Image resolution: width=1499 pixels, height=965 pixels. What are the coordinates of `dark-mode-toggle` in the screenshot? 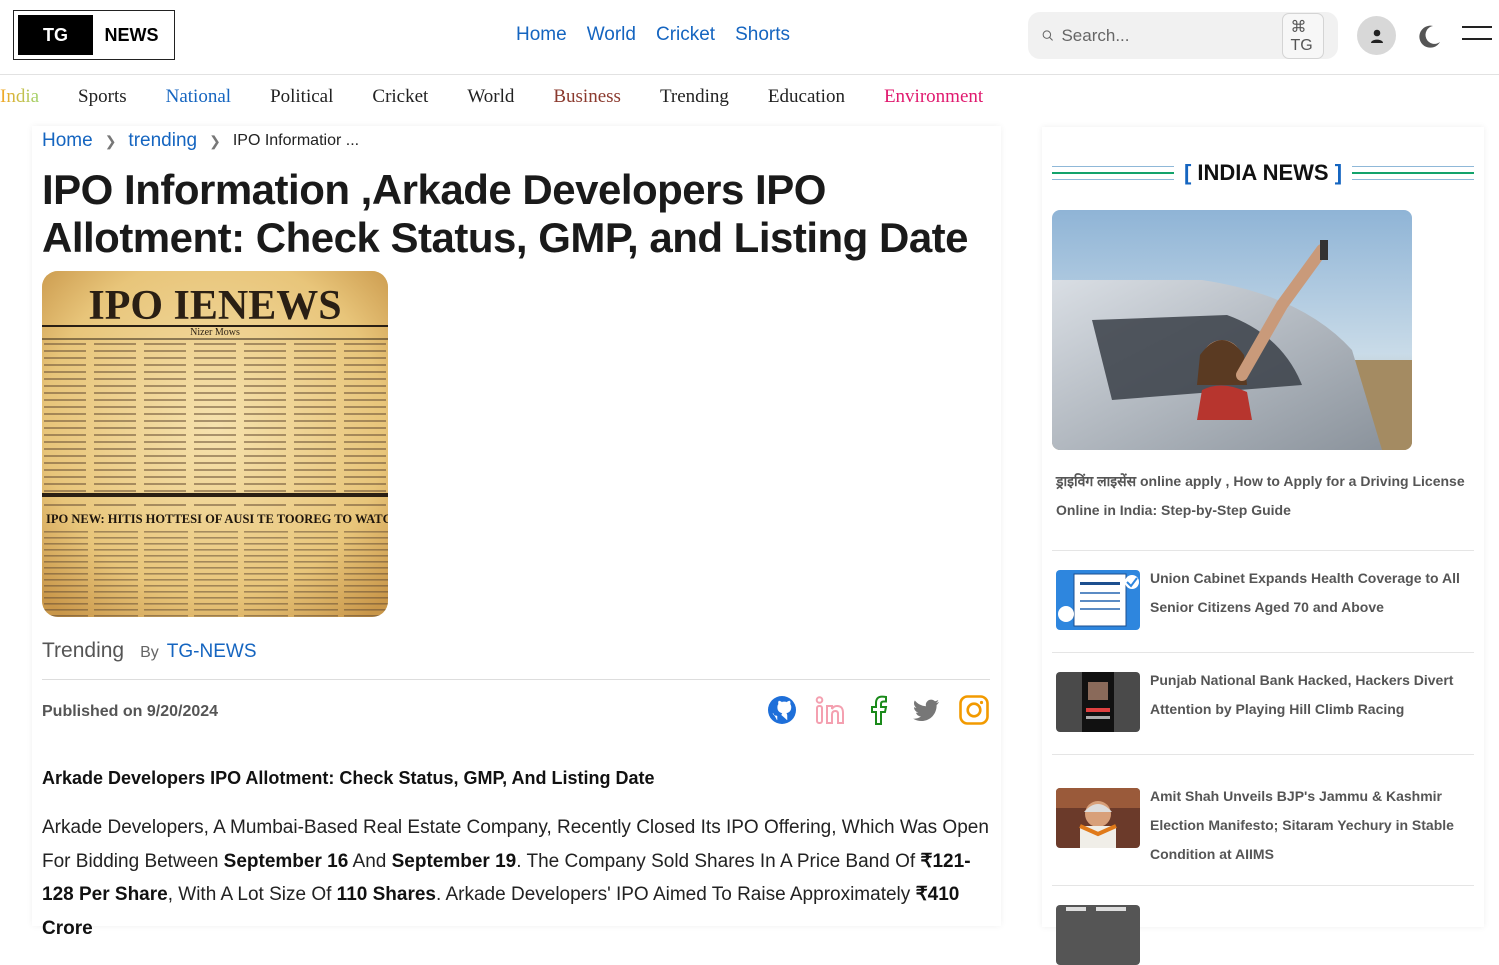 It's located at (1429, 36).